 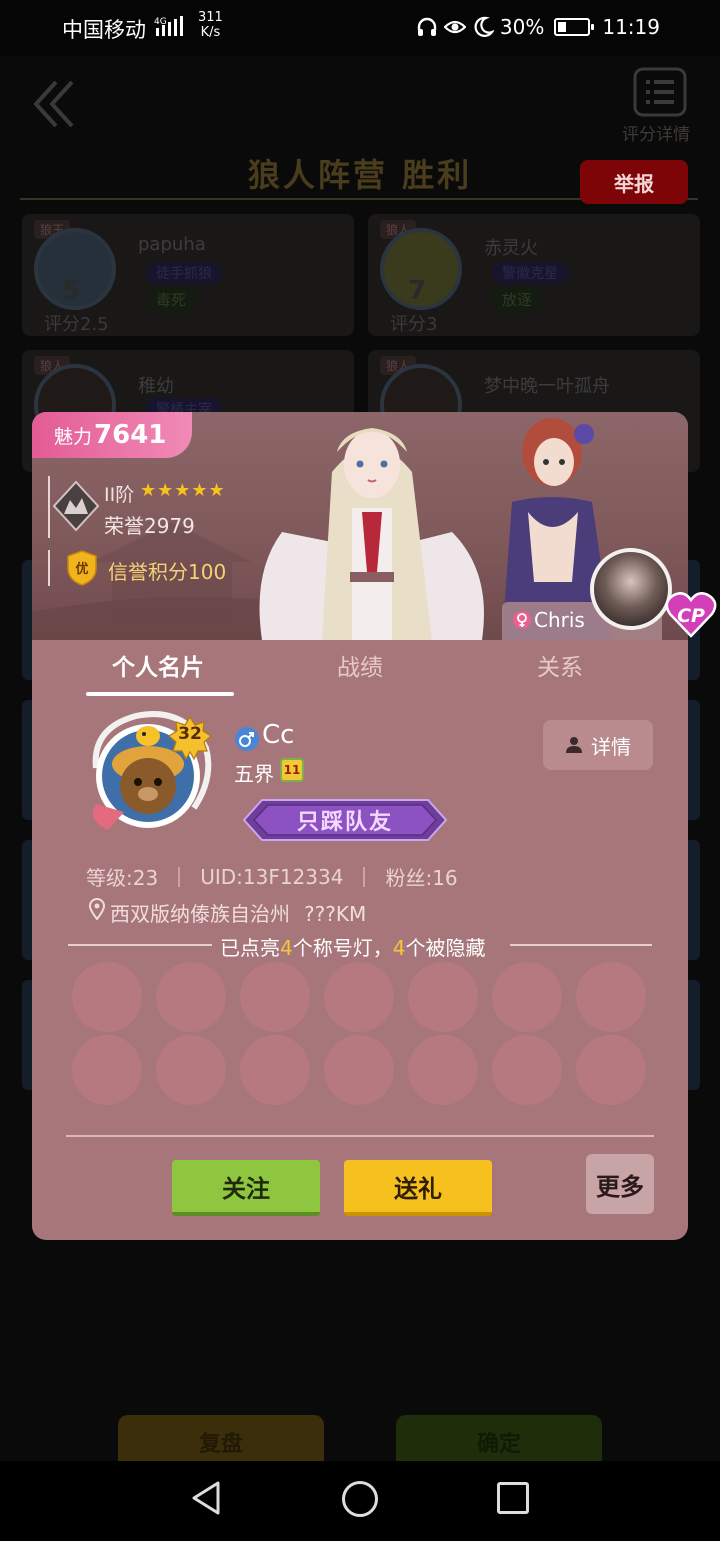 What do you see at coordinates (160, 694) in the screenshot?
I see `active-tab-indicator` at bounding box center [160, 694].